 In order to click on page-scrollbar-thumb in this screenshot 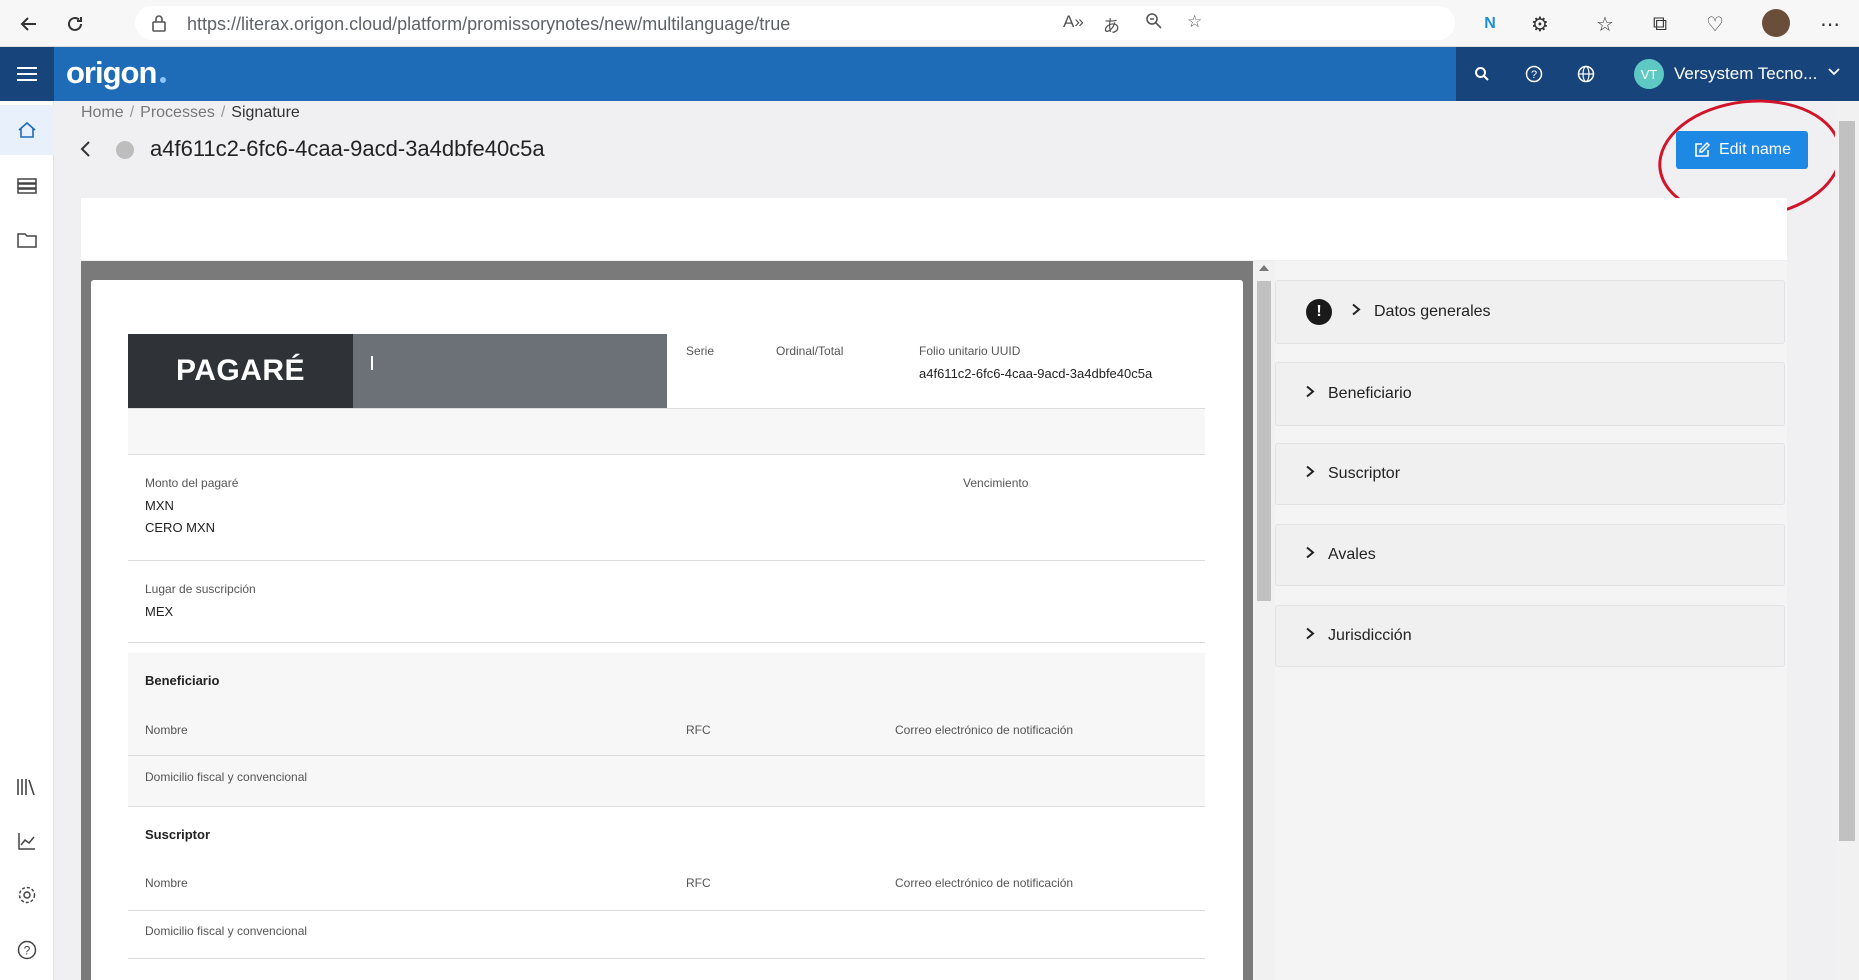, I will do `click(1847, 481)`.